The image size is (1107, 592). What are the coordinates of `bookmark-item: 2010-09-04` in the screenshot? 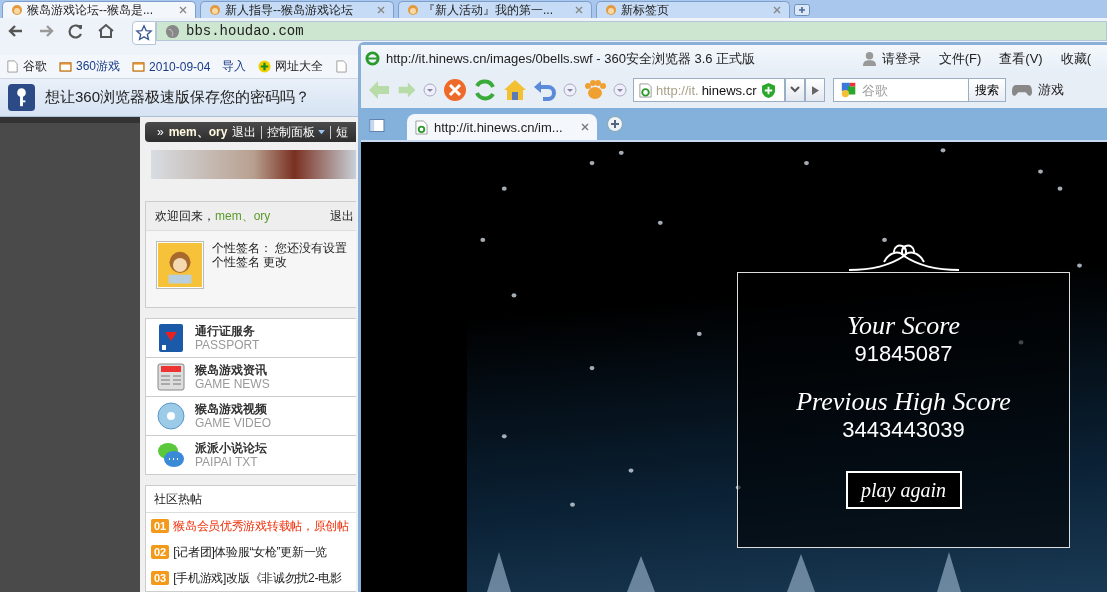 It's located at (171, 66).